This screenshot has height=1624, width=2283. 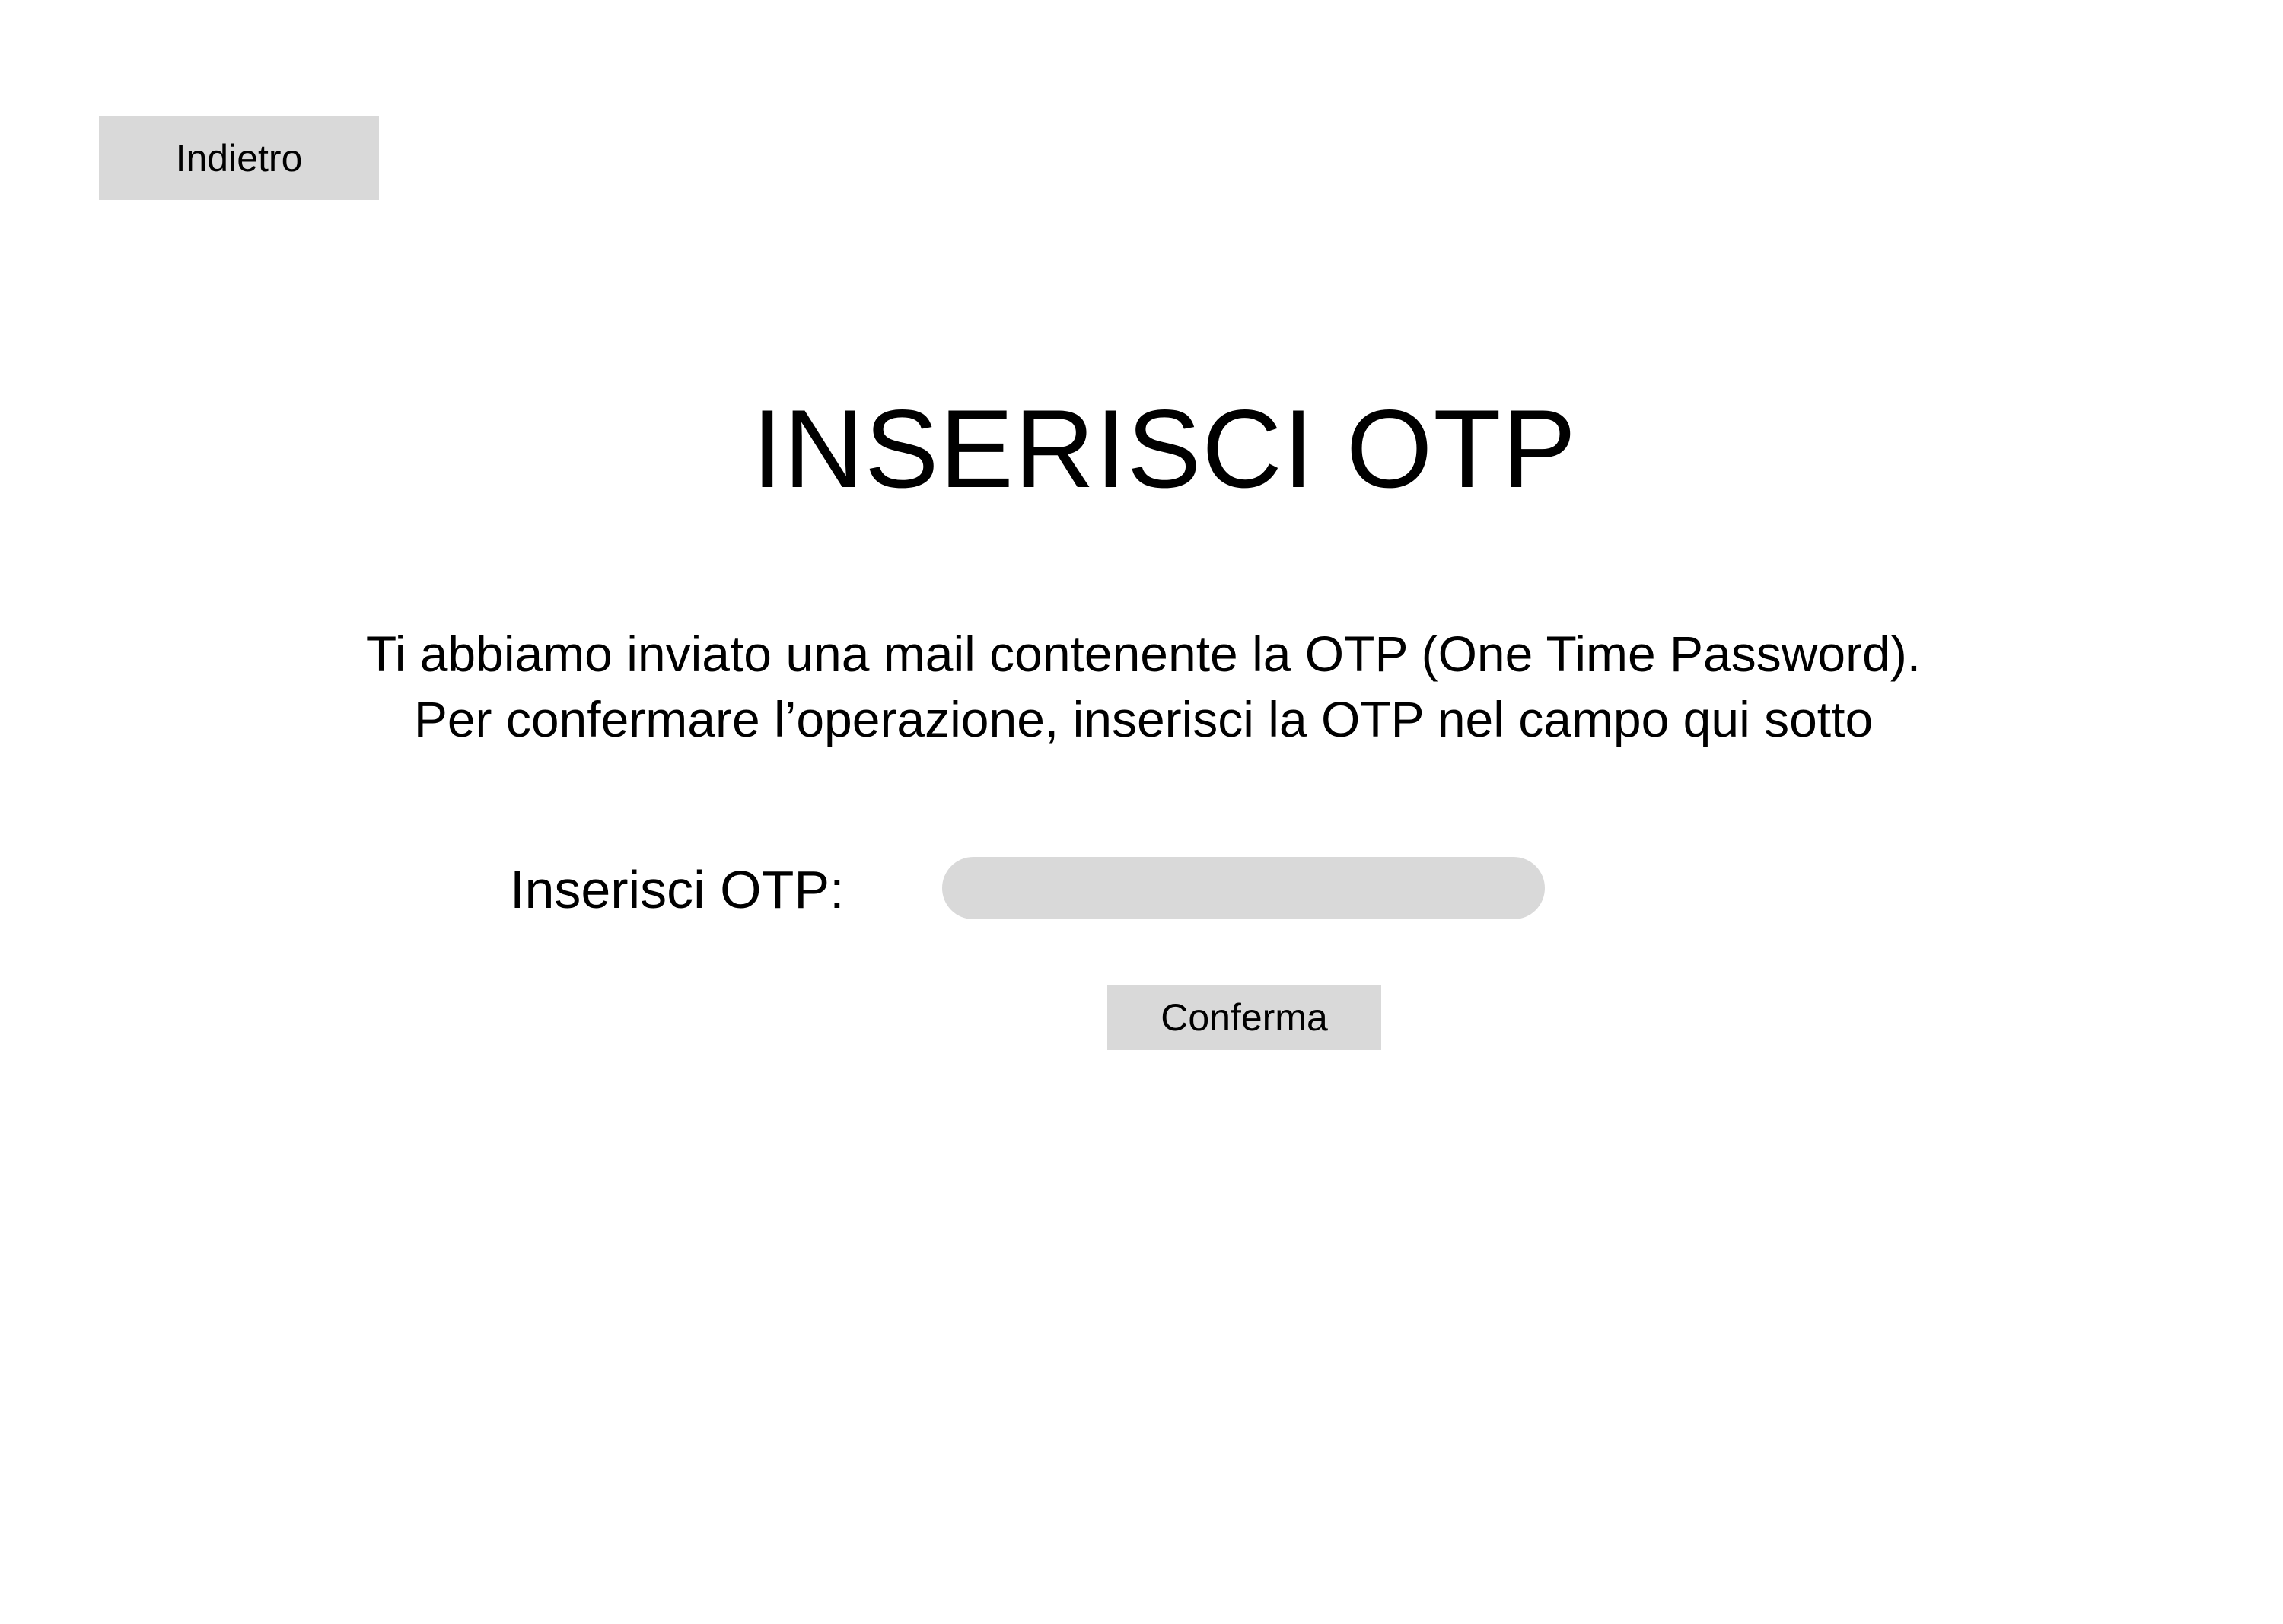 I want to click on back-button: Indietro, so click(x=239, y=158).